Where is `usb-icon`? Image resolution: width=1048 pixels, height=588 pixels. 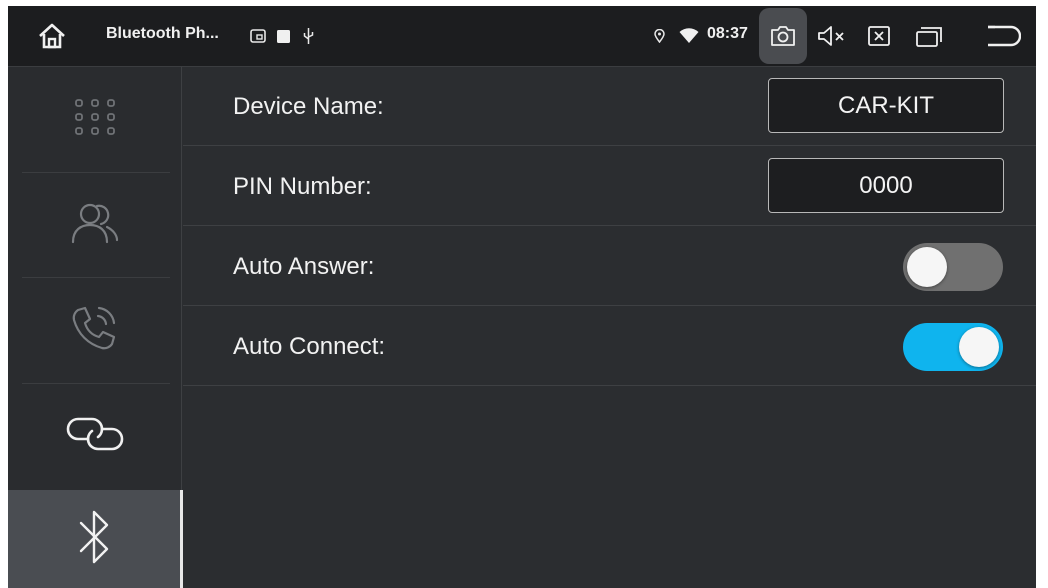
usb-icon is located at coordinates (308, 36).